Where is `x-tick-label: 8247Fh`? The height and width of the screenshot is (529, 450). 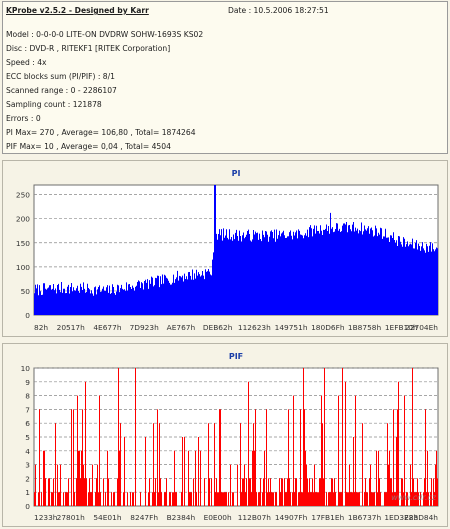
x-tick-label: 8247Fh is located at coordinates (144, 517).